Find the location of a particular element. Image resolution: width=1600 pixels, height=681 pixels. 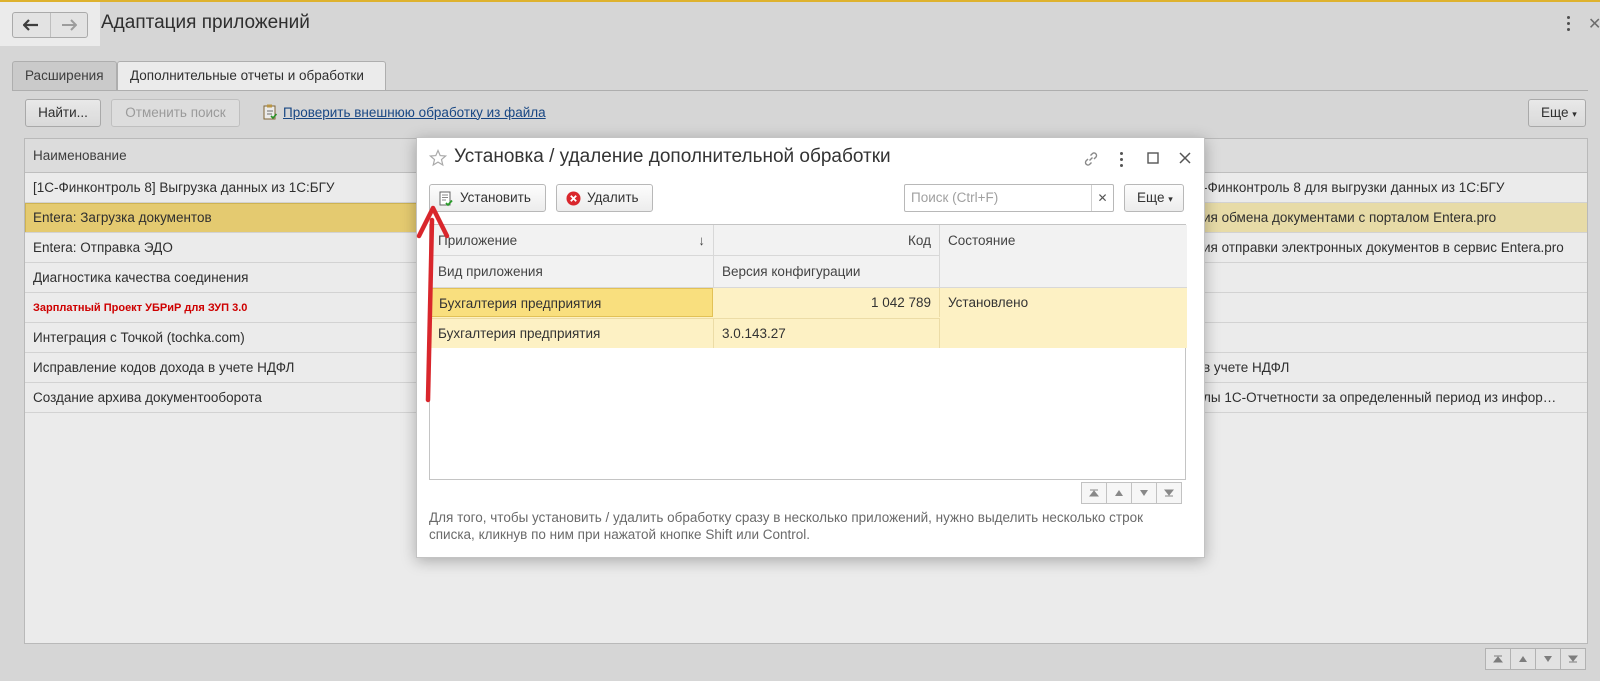

cell-app: Бухгалтерия предприятия is located at coordinates (571, 302).